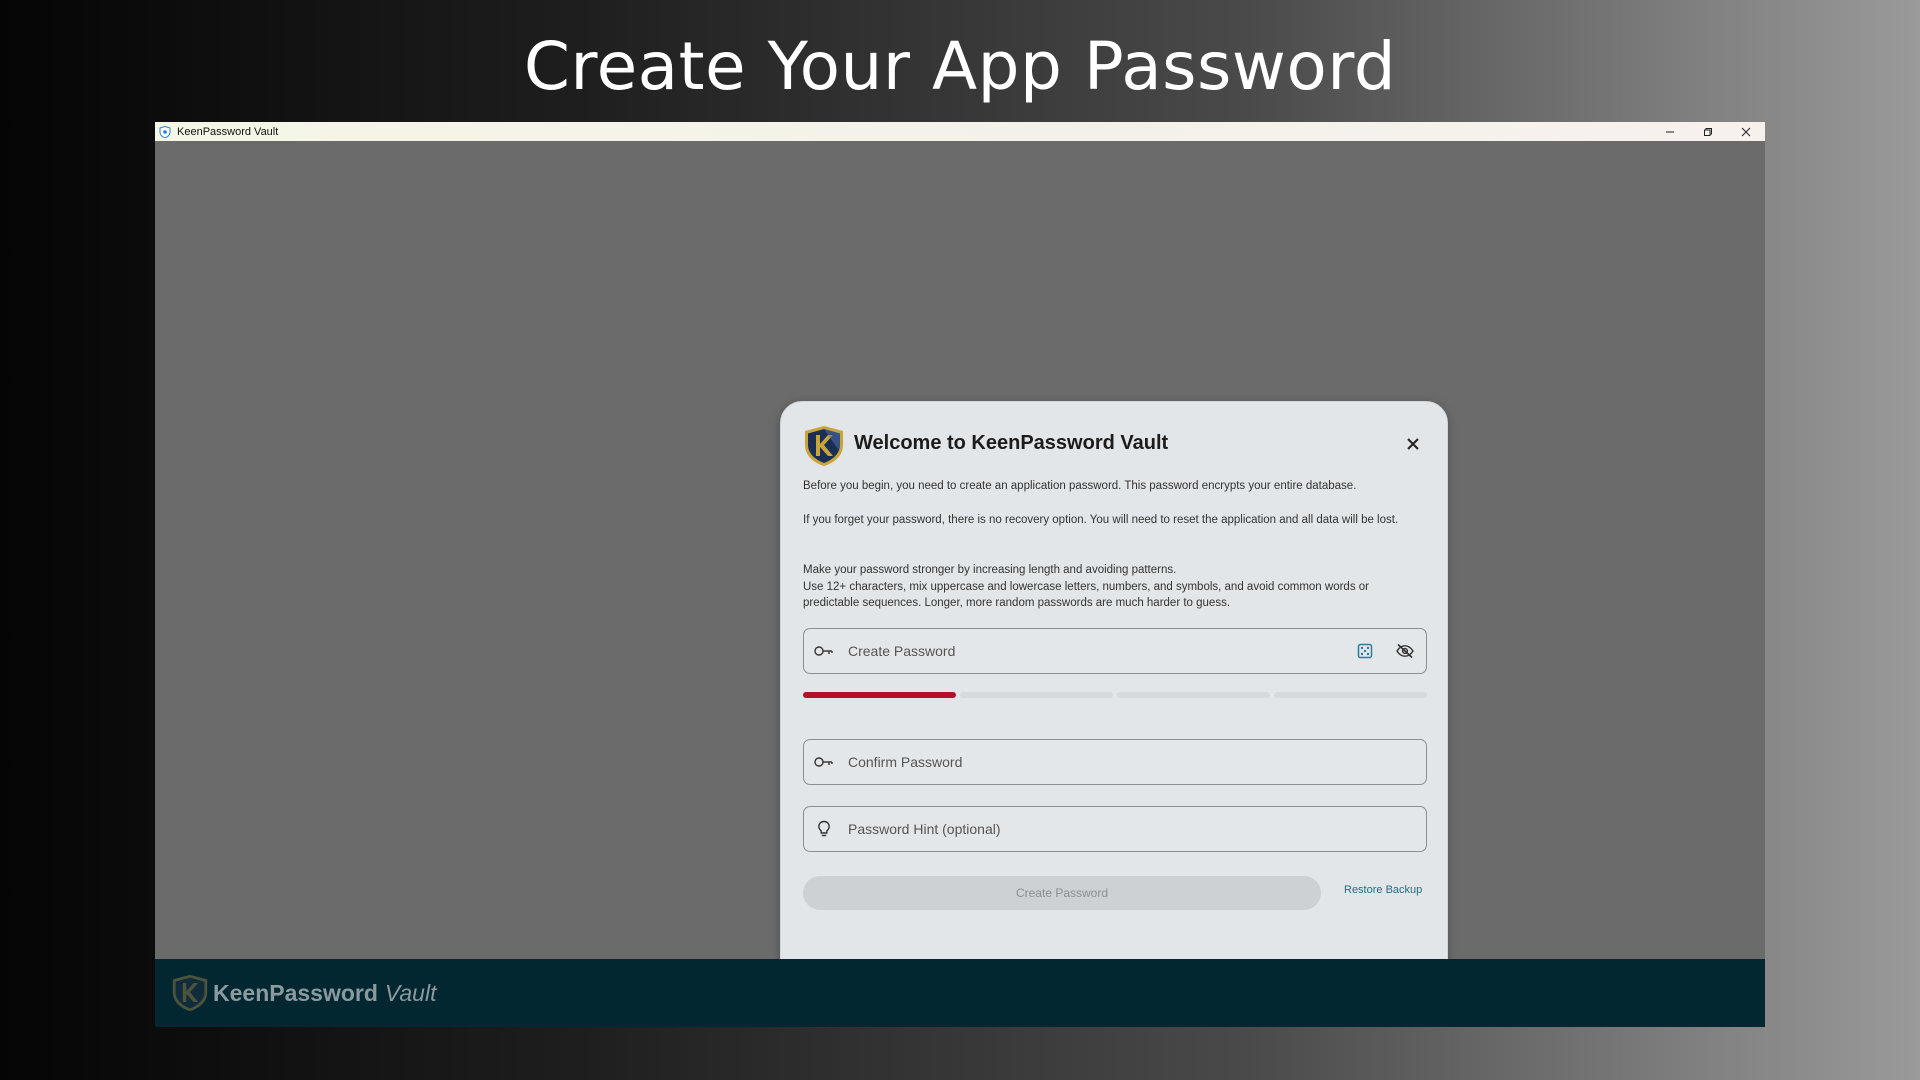 The width and height of the screenshot is (1920, 1080). I want to click on dialog-title: Welcome to KeenPassword Vault, so click(1011, 443).